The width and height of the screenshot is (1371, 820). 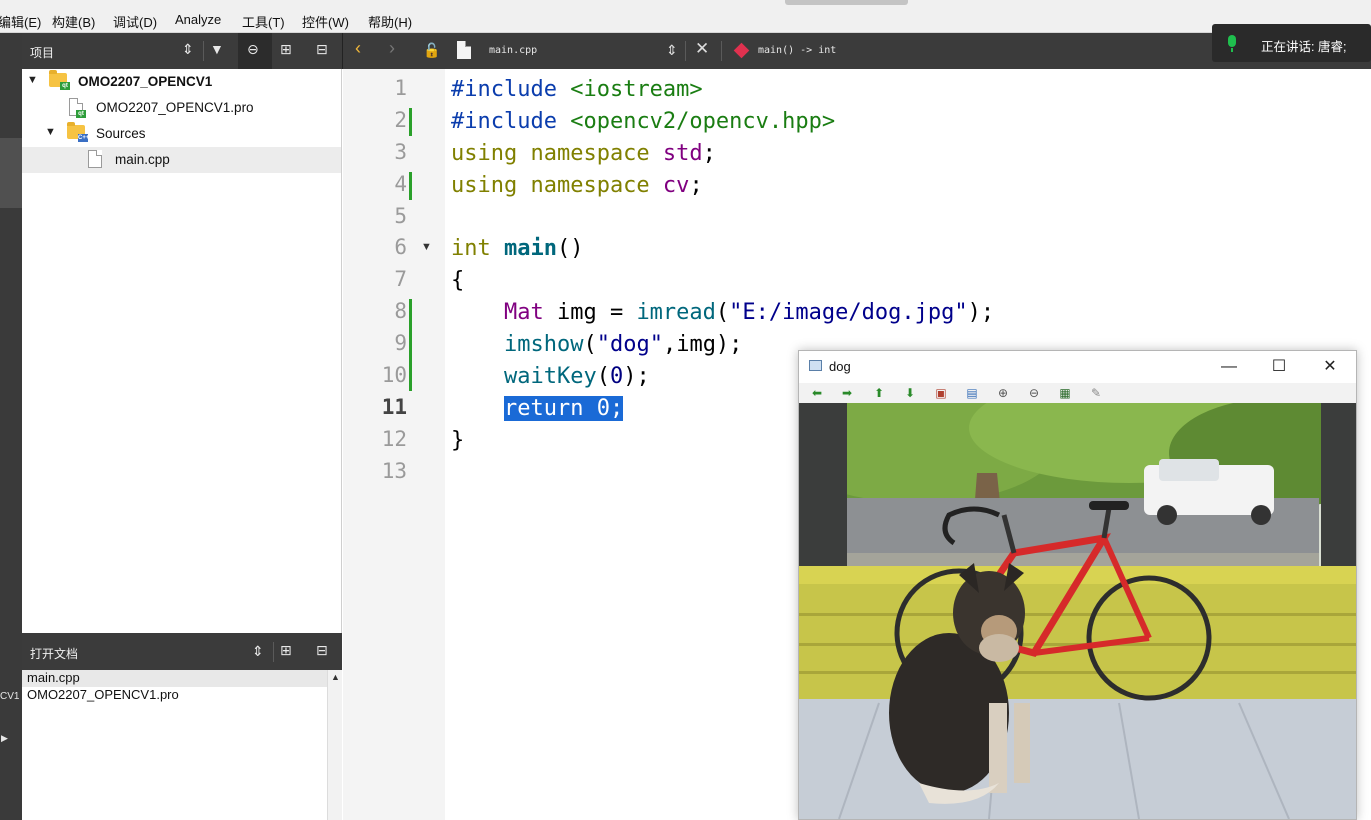 What do you see at coordinates (42, 52) in the screenshot?
I see `project-panel-title: 项目` at bounding box center [42, 52].